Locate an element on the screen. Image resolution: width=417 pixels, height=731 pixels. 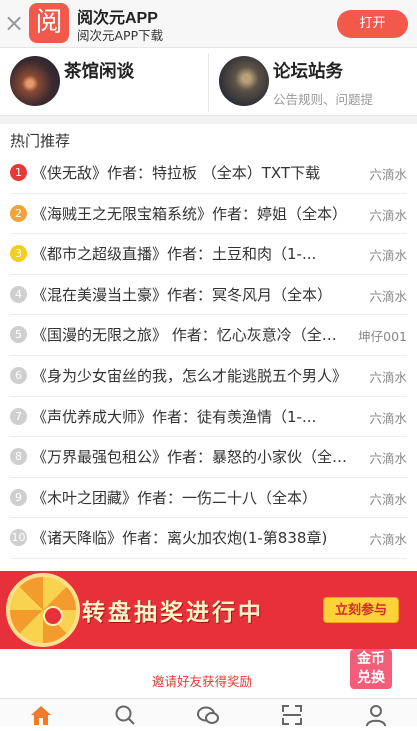
thread-title: 《混在美漫当土豪》作者：冥冬风月（全本） is located at coordinates (192, 294).